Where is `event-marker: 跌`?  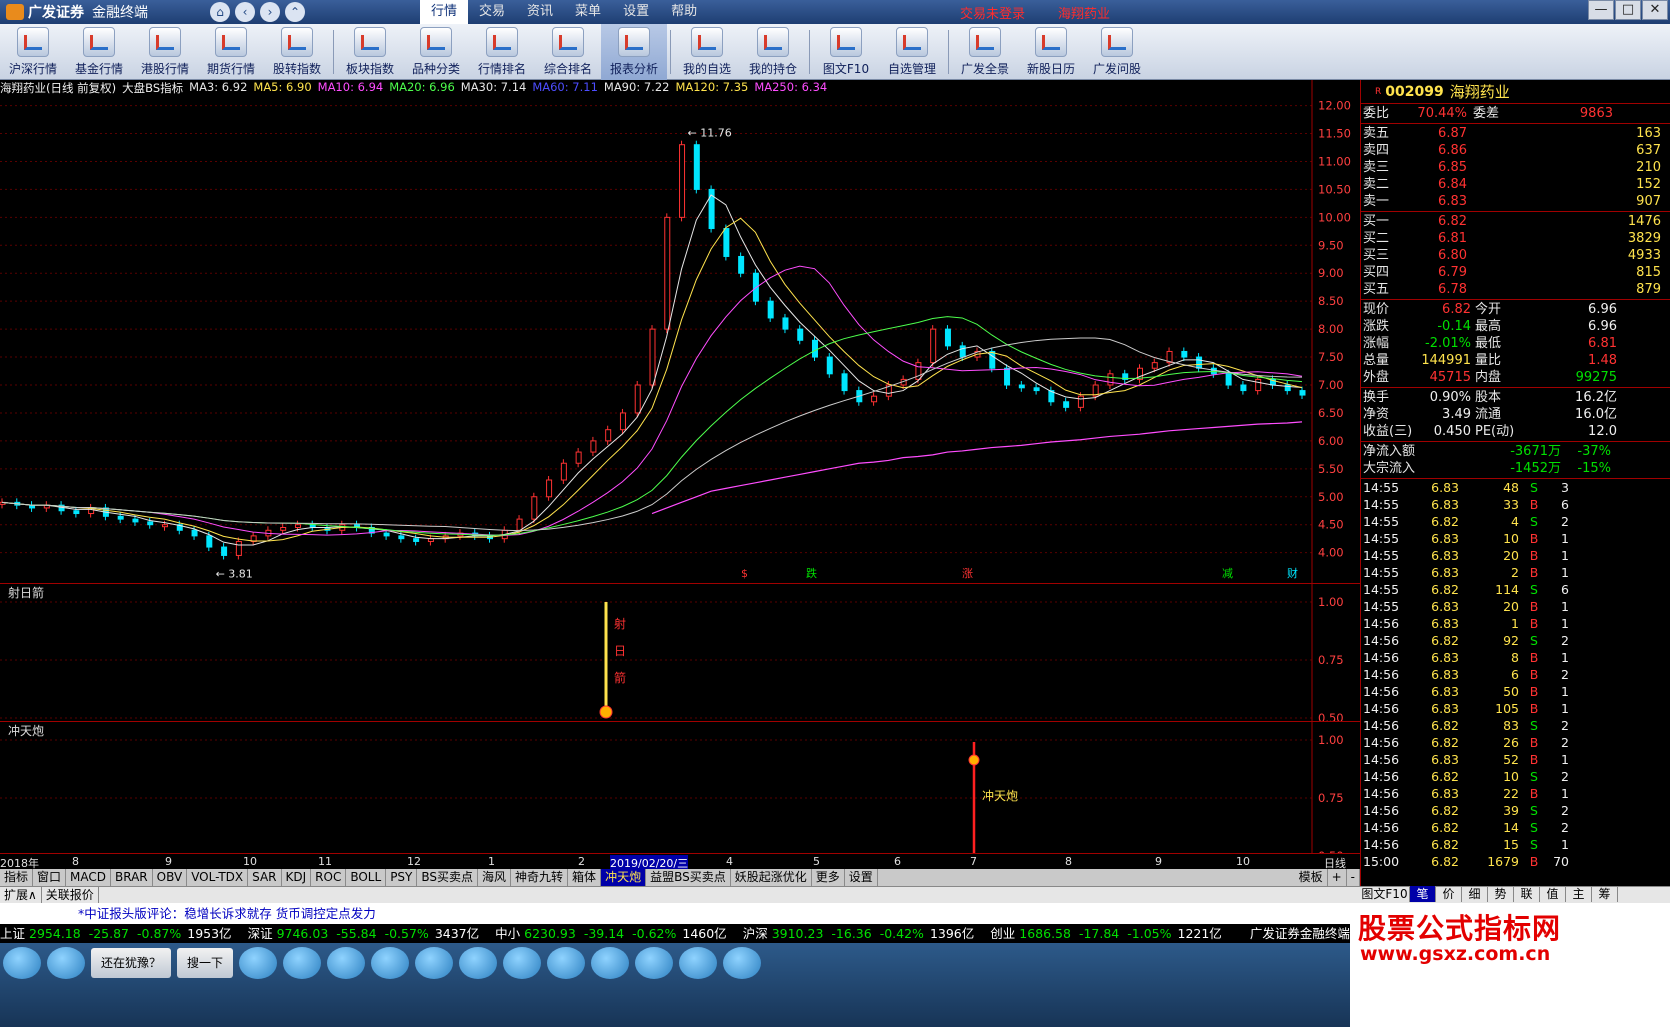 event-marker: 跌 is located at coordinates (811, 573).